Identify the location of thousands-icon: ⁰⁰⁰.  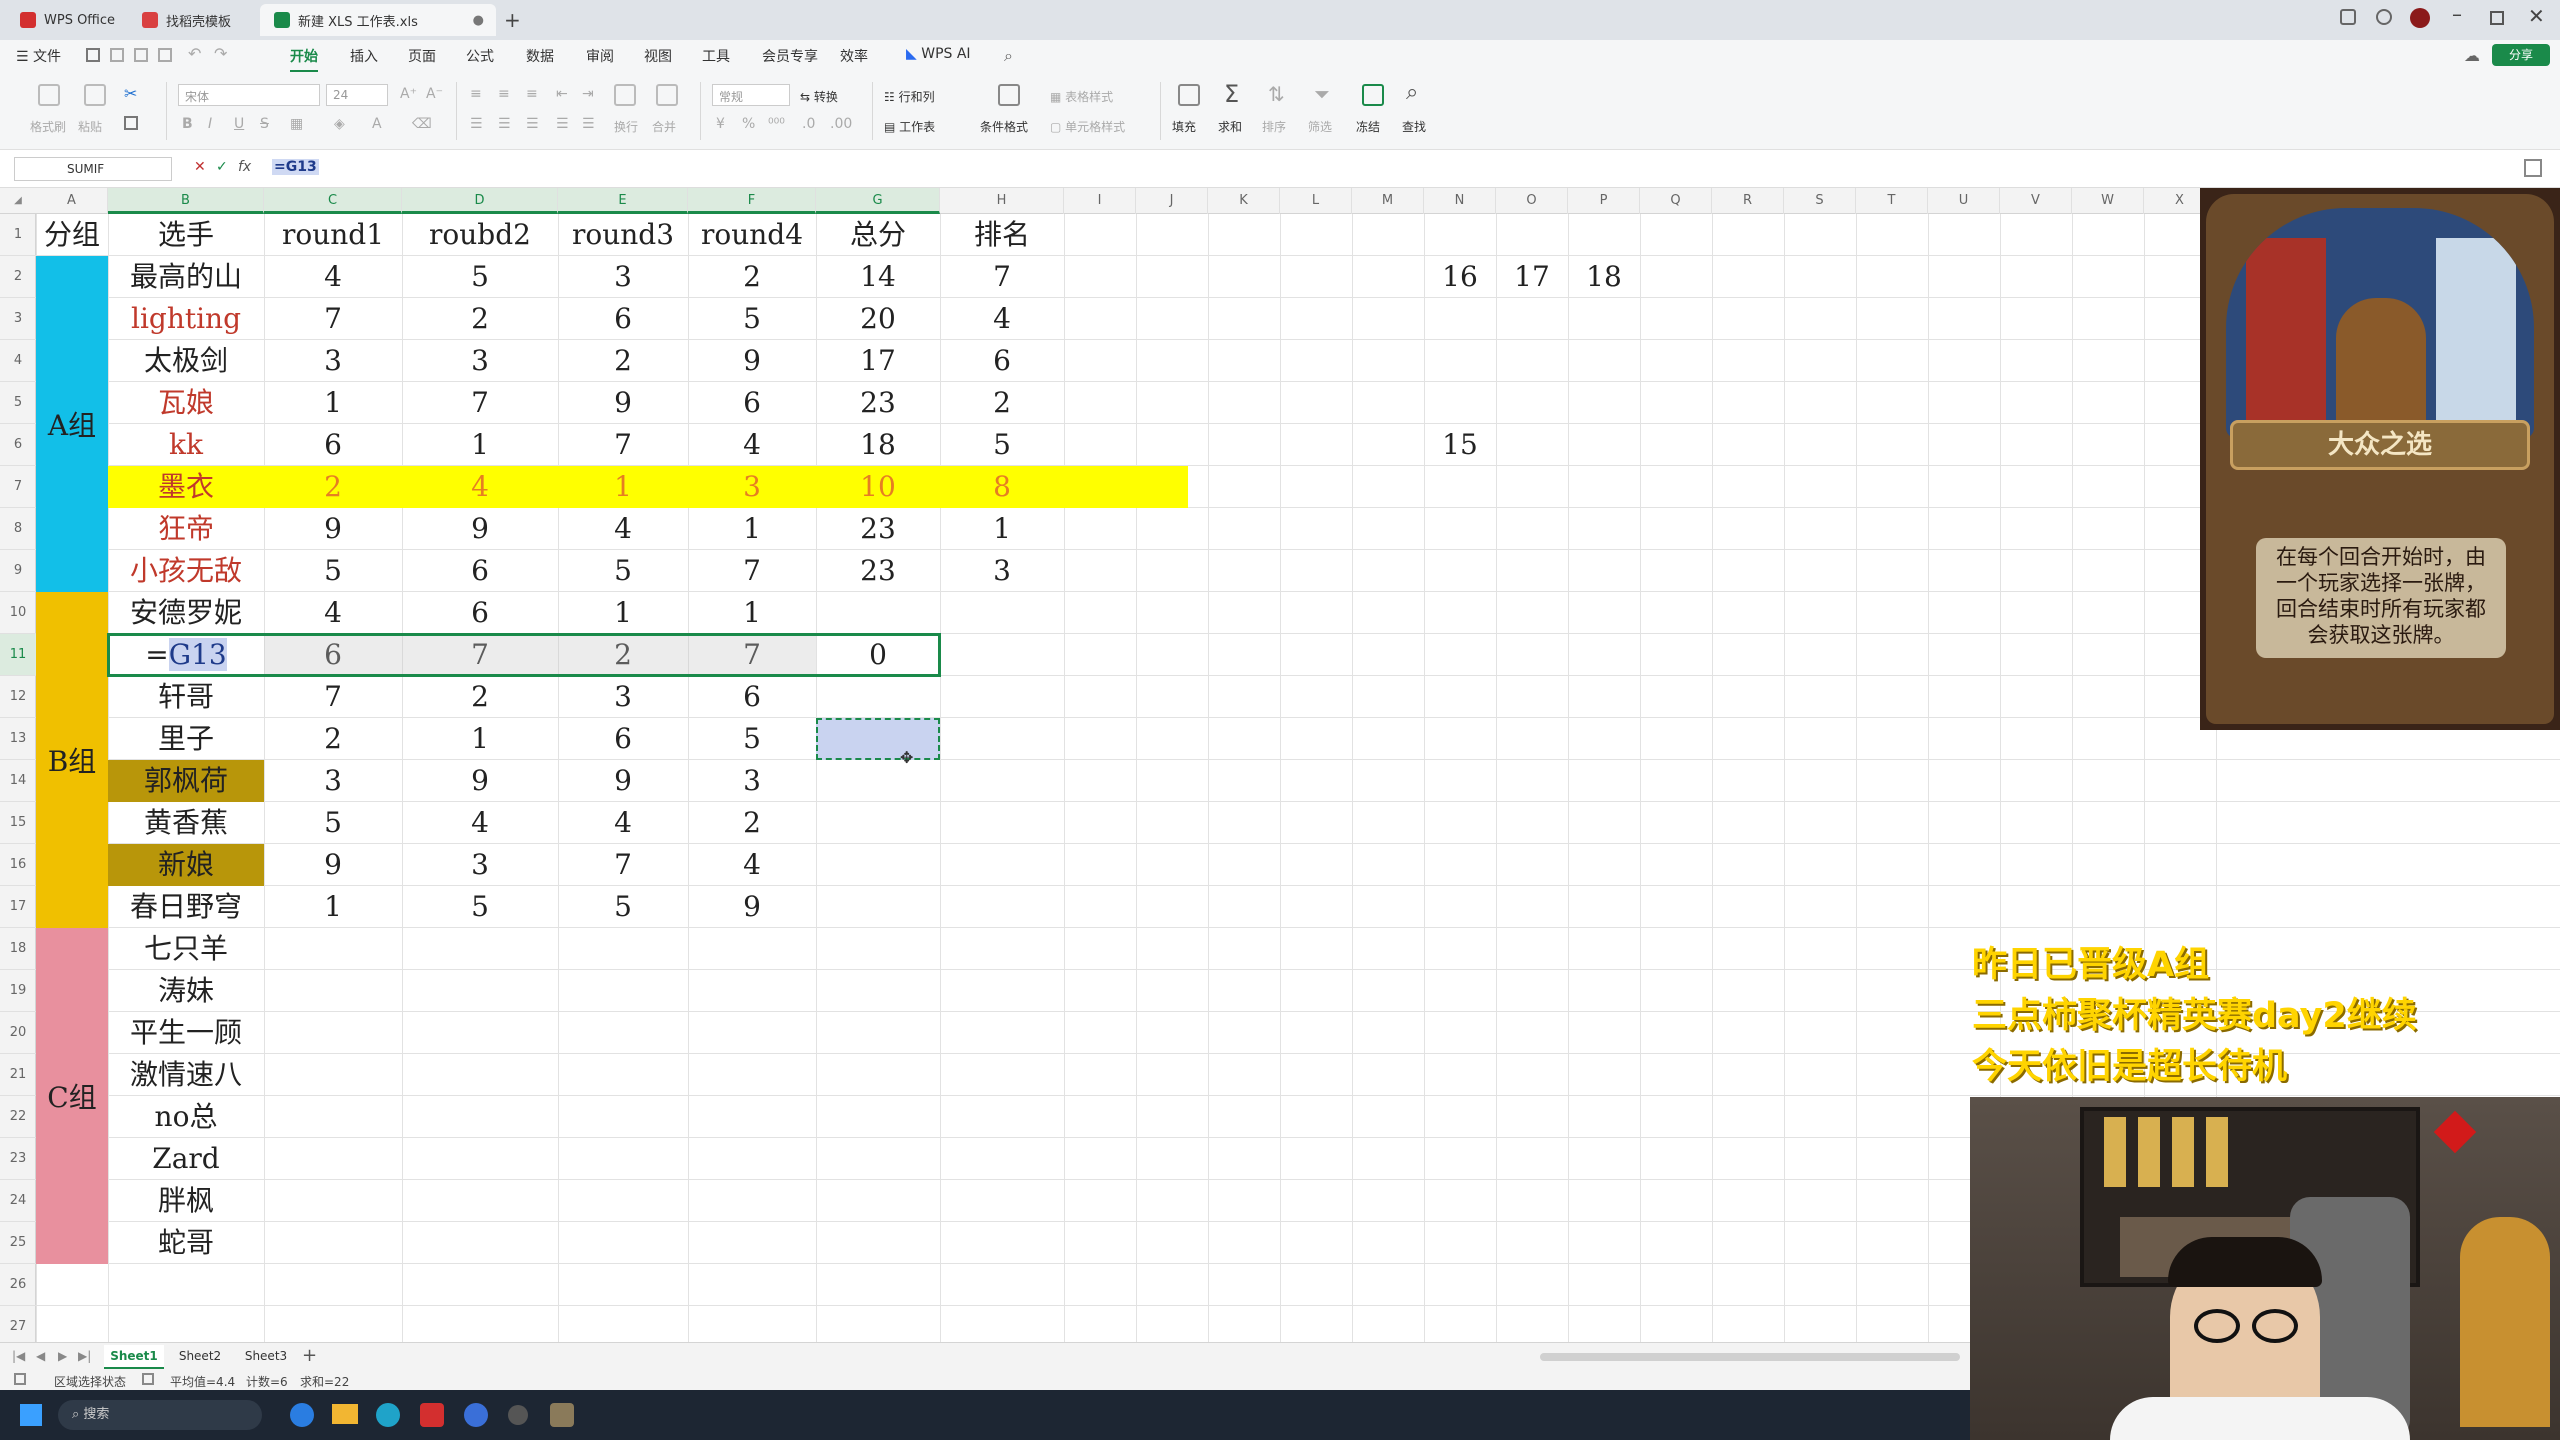
(776, 124).